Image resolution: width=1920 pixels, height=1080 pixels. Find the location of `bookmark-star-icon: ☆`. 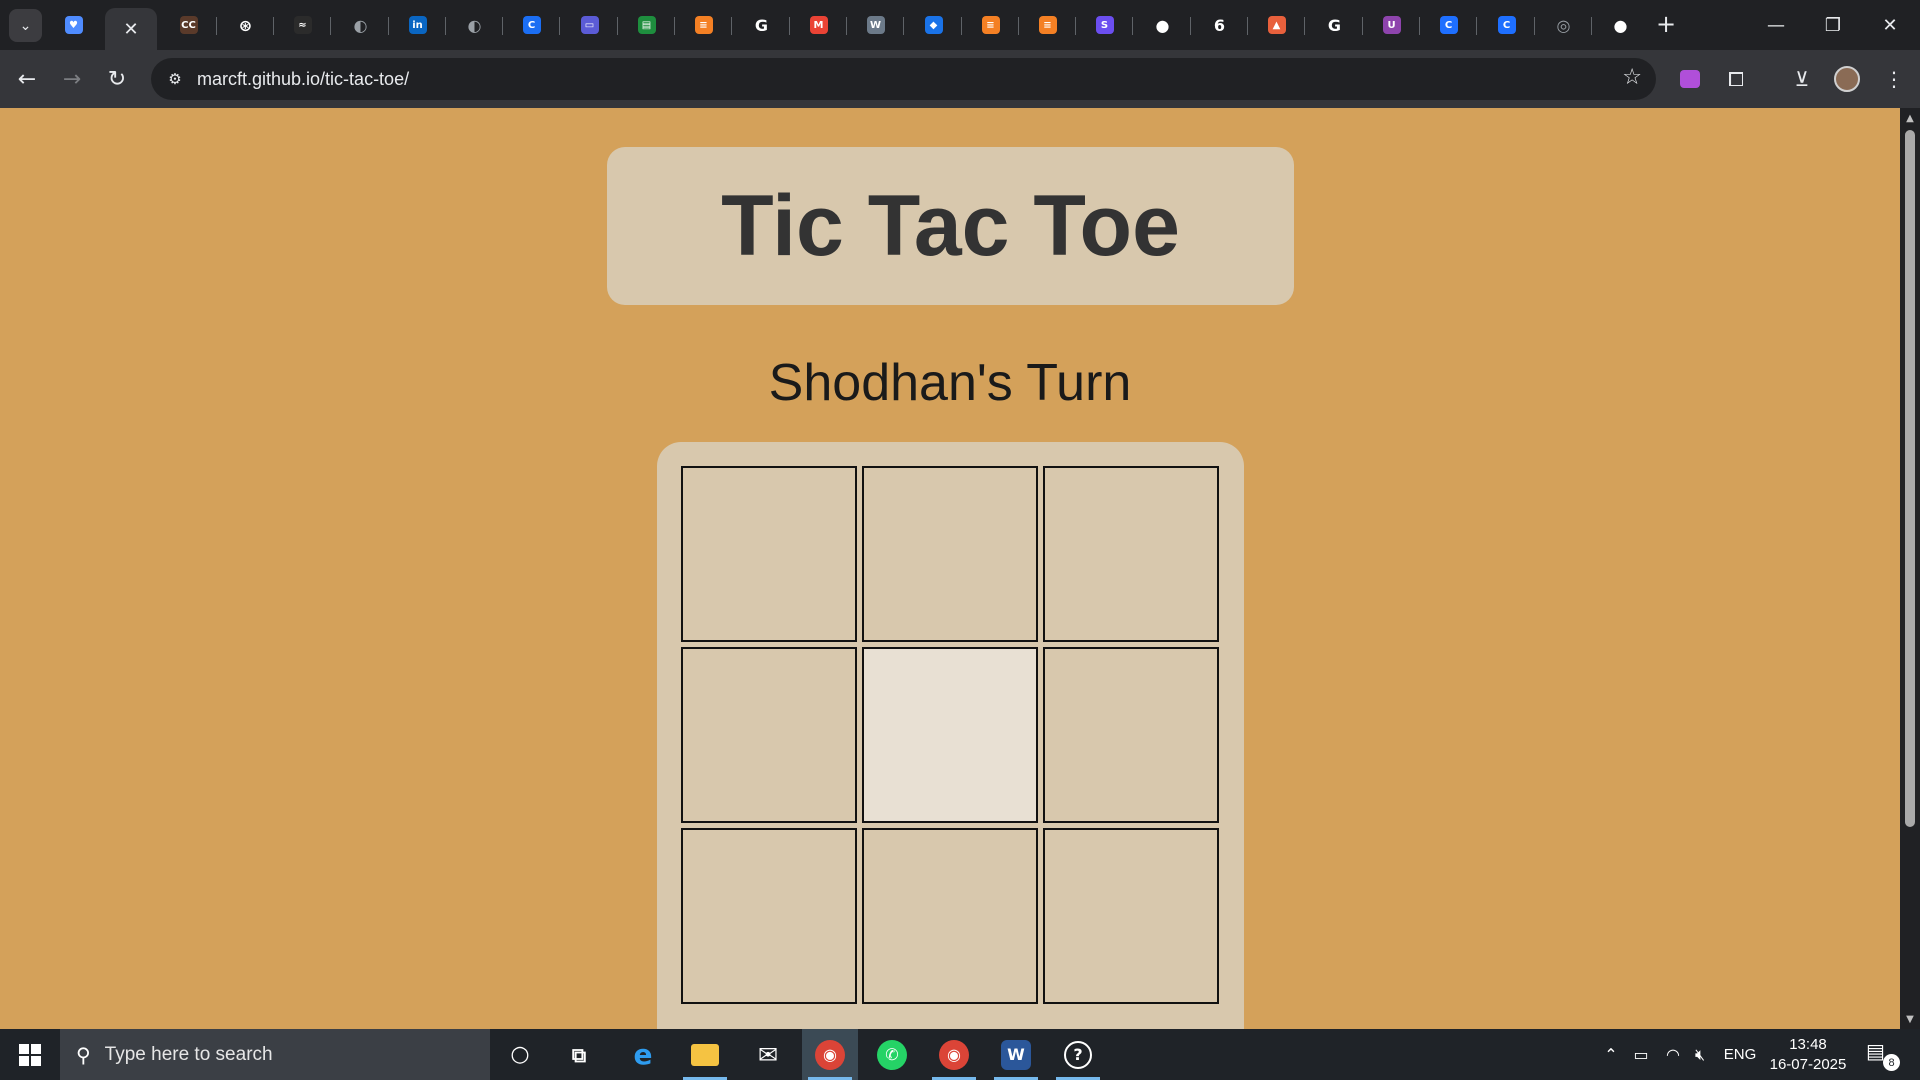

bookmark-star-icon: ☆ is located at coordinates (1632, 77).